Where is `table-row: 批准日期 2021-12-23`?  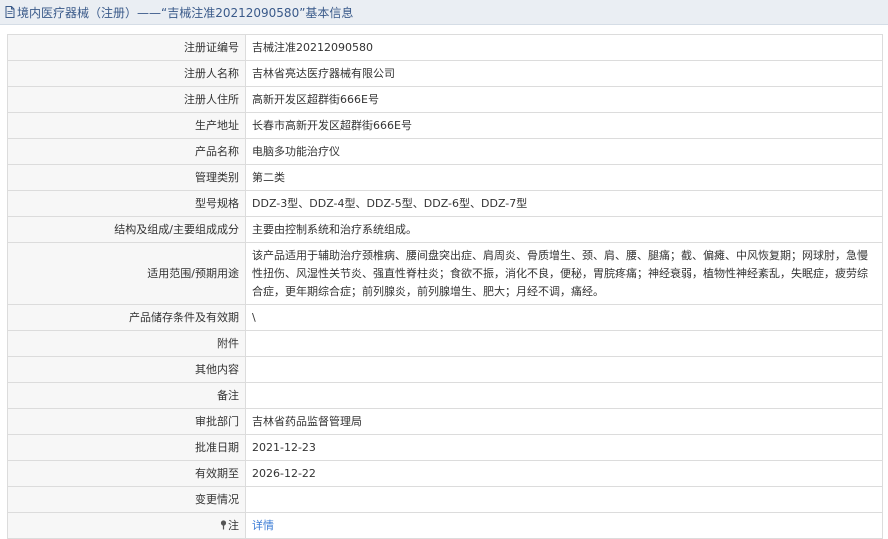 table-row: 批准日期 2021-12-23 is located at coordinates (445, 447).